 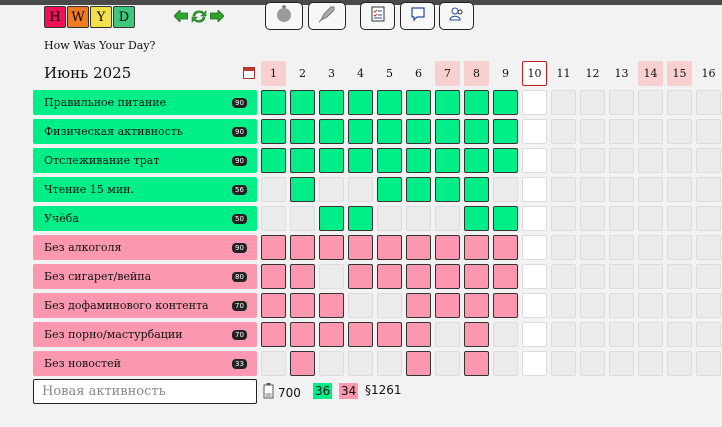 I want to click on day-header: 14, so click(x=650, y=73).